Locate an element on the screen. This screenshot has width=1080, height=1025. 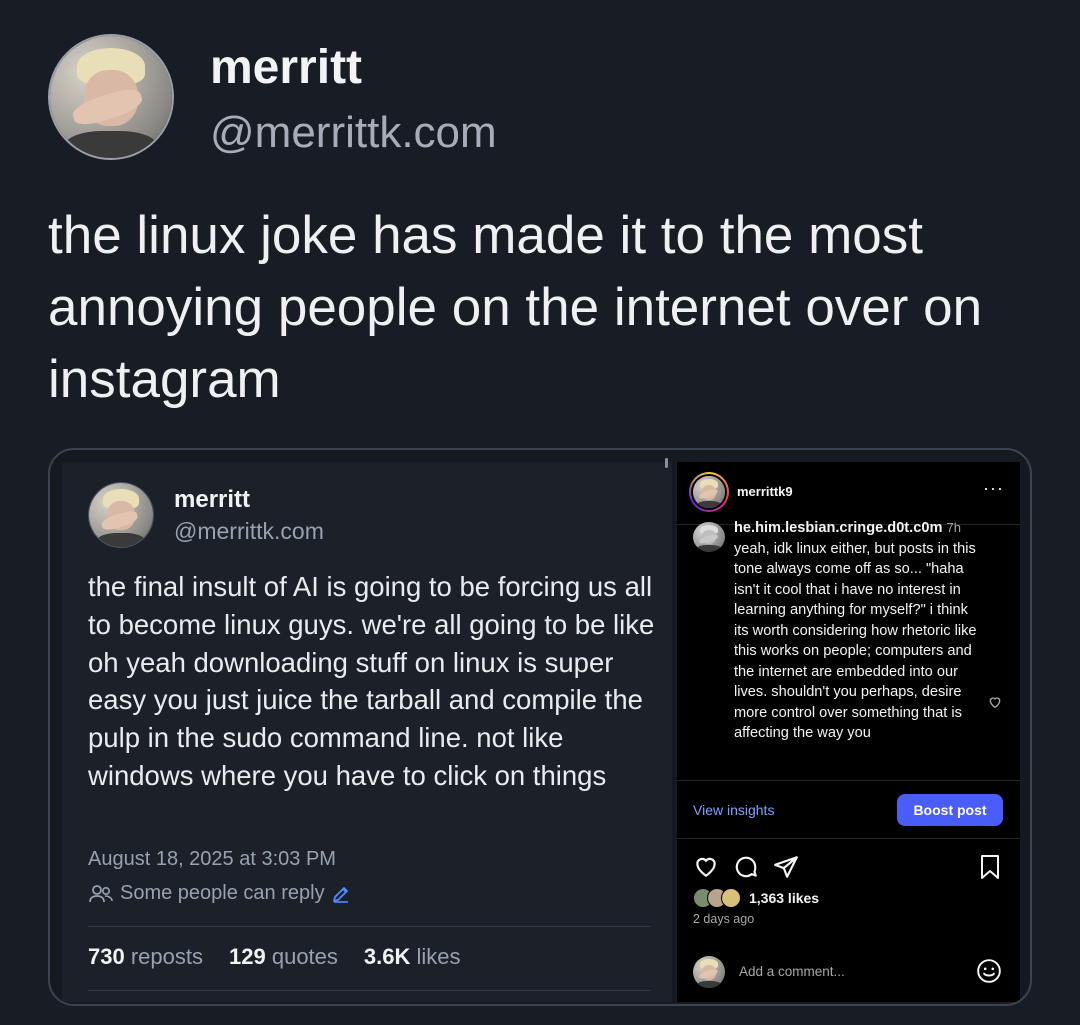
commenter-avatar is located at coordinates (709, 537).